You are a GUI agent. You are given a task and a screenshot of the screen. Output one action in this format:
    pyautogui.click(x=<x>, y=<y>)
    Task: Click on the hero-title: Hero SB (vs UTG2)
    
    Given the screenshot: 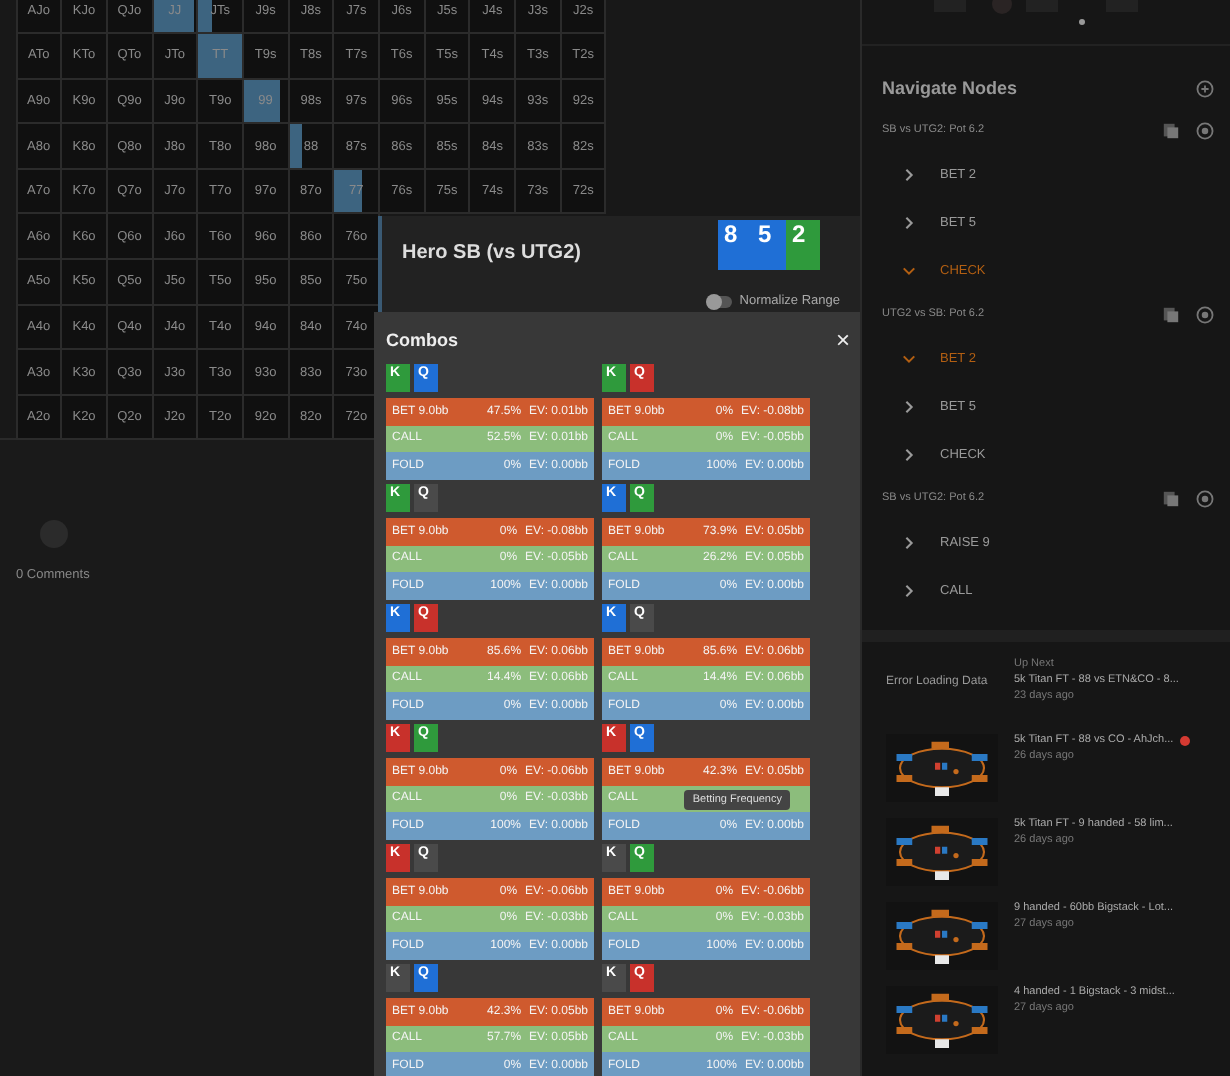 What is the action you would take?
    pyautogui.click(x=491, y=253)
    